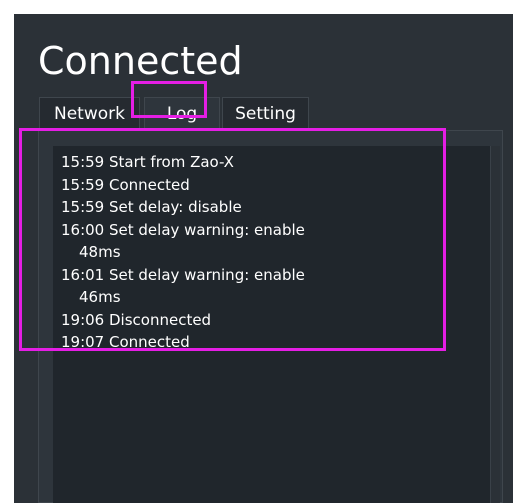 The width and height of the screenshot is (513, 503). Describe the element at coordinates (495, 324) in the screenshot. I see `log-scrollbar` at that location.